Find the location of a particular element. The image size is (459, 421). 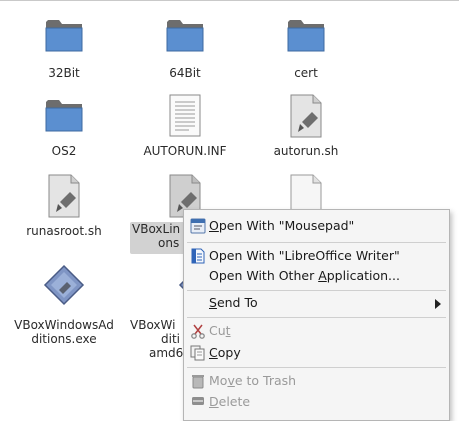

file-label: 64Bit is located at coordinates (185, 73).